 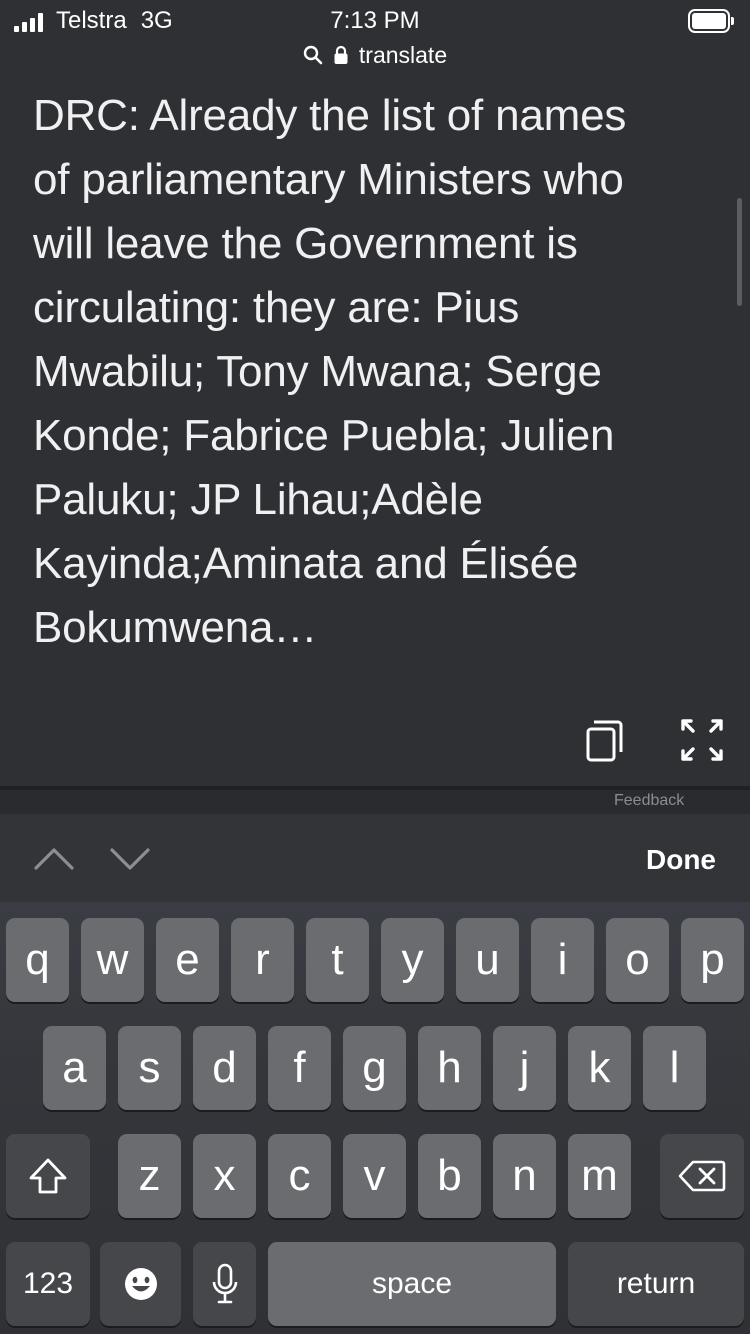 I want to click on key-n: n, so click(x=524, y=1176).